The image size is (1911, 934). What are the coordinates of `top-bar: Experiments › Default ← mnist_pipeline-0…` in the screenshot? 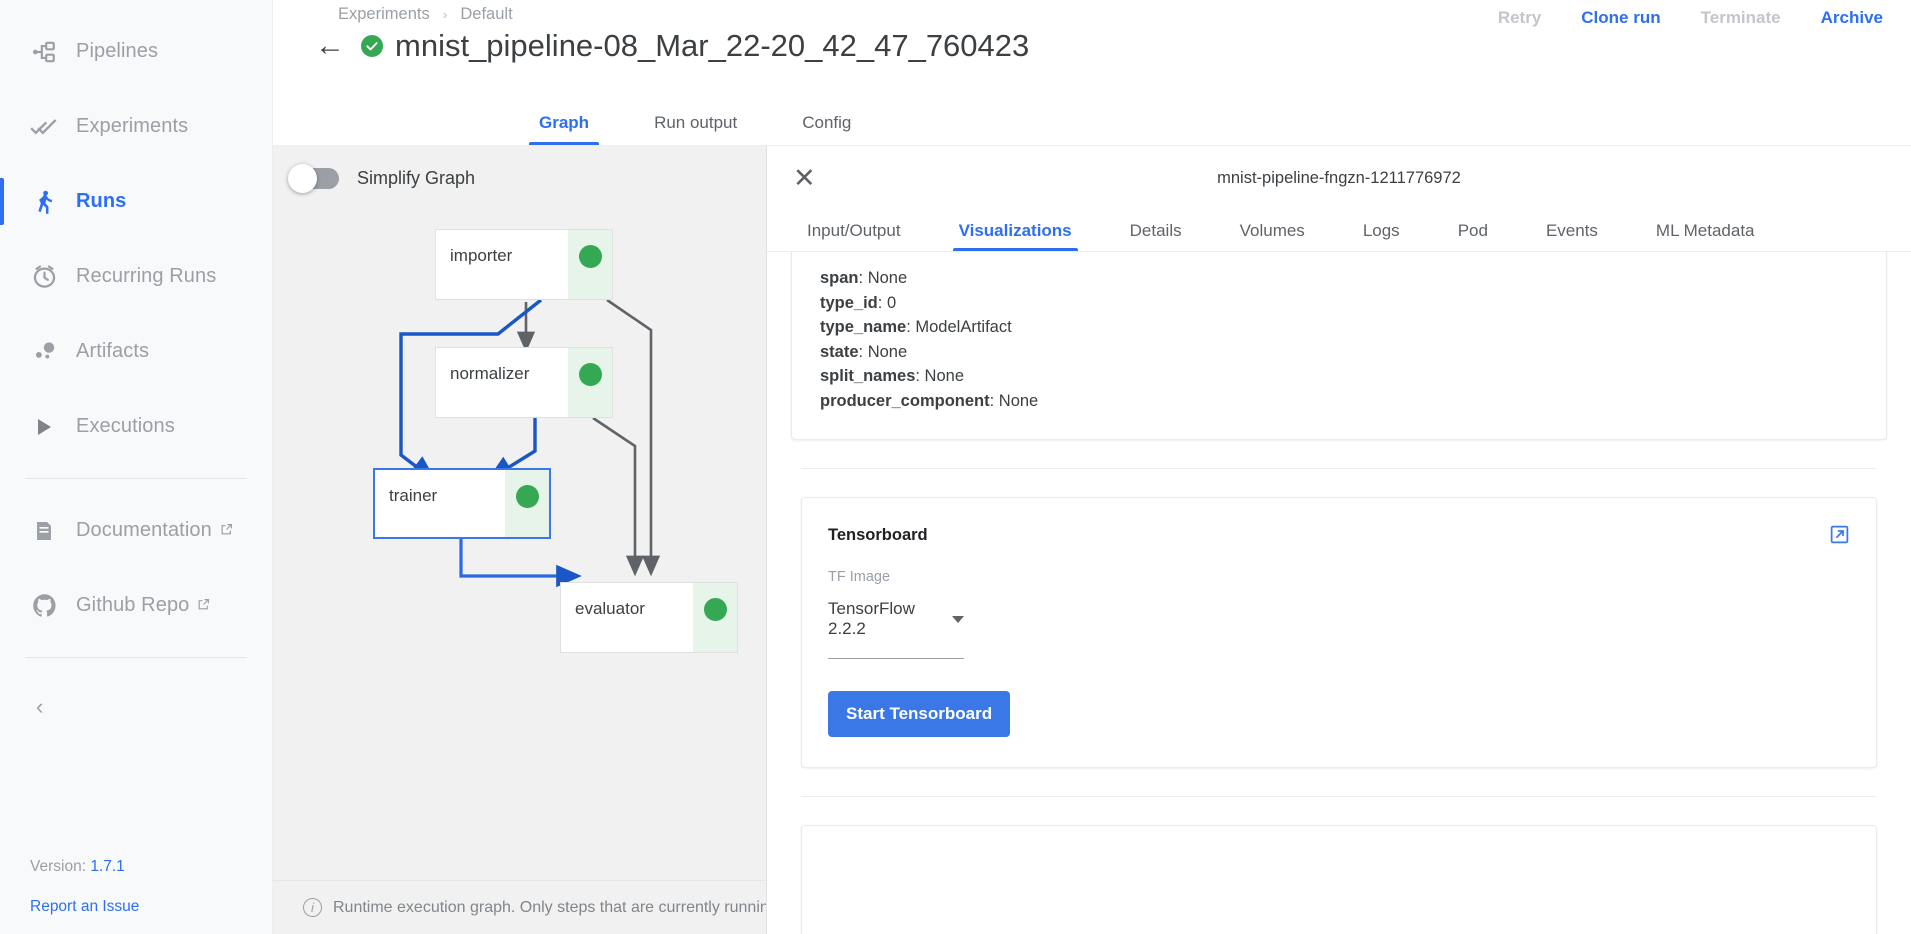 It's located at (1092, 47).